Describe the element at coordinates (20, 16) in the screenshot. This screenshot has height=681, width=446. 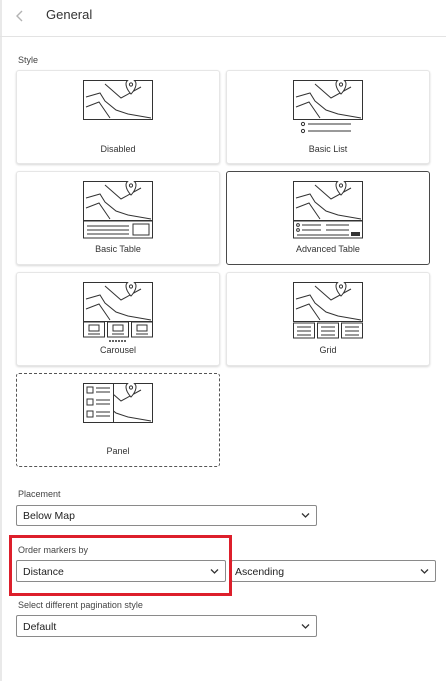
I see `chevron-left-icon` at that location.